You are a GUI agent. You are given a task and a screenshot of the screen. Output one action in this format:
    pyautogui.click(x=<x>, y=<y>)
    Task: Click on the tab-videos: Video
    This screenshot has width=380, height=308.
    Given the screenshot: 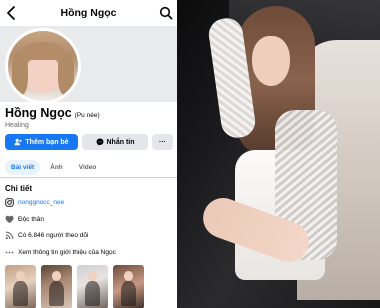 What is the action you would take?
    pyautogui.click(x=88, y=167)
    